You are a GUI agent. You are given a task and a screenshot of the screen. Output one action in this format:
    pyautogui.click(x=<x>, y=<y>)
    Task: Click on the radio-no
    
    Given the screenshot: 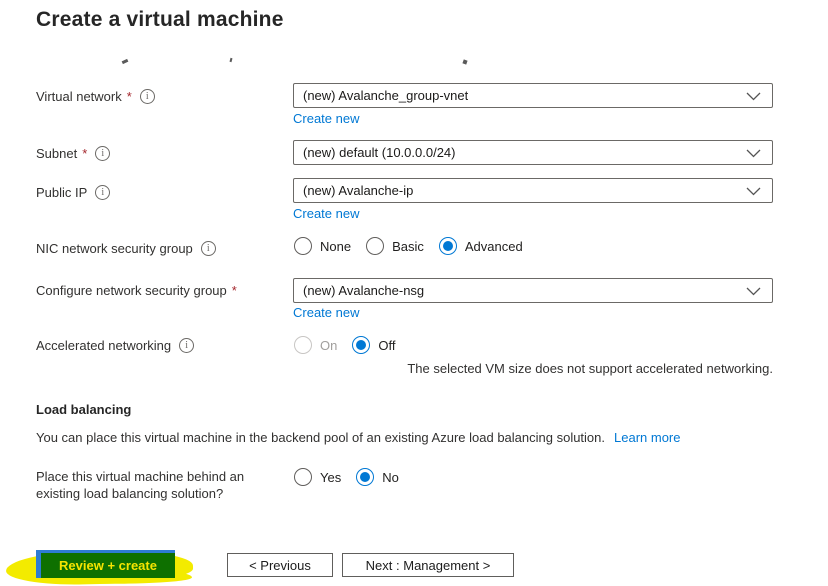 What is the action you would take?
    pyautogui.click(x=365, y=477)
    